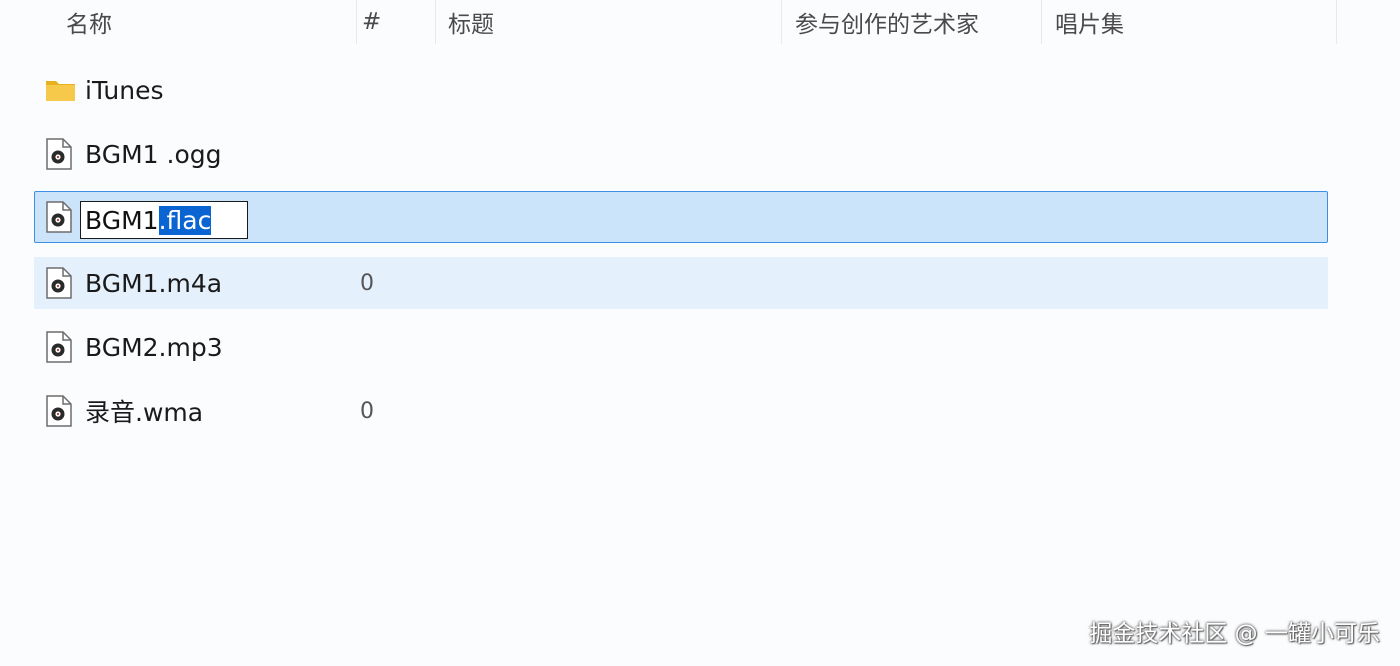 Image resolution: width=1400 pixels, height=666 pixels. What do you see at coordinates (185, 220) in the screenshot?
I see `rename-input-selected-extension: .flac` at bounding box center [185, 220].